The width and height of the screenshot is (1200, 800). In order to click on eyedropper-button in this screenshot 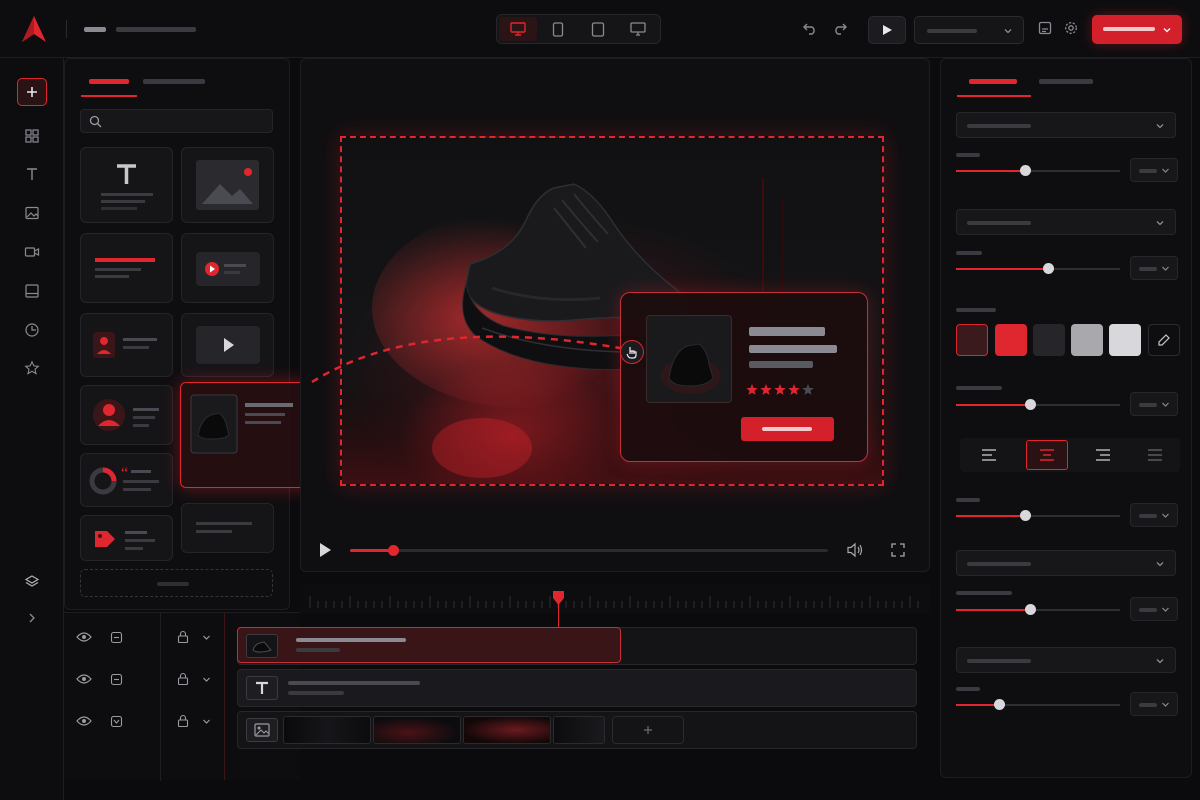, I will do `click(1164, 340)`.